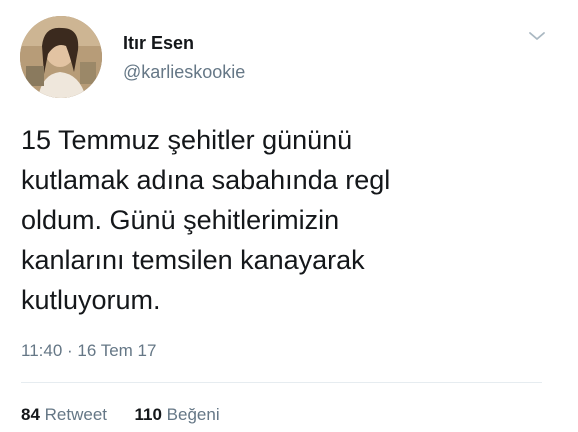 The height and width of the screenshot is (432, 578). Describe the element at coordinates (91, 300) in the screenshot. I see `tweet-text-line: kutluyorum.` at that location.